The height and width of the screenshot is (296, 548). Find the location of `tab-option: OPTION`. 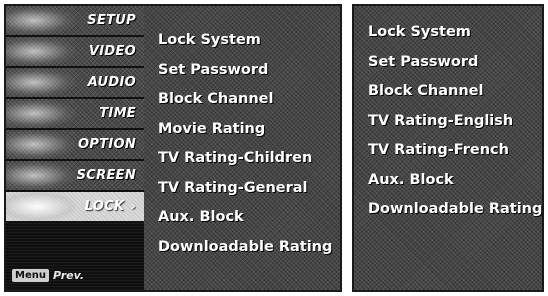

tab-option: OPTION is located at coordinates (75, 145).